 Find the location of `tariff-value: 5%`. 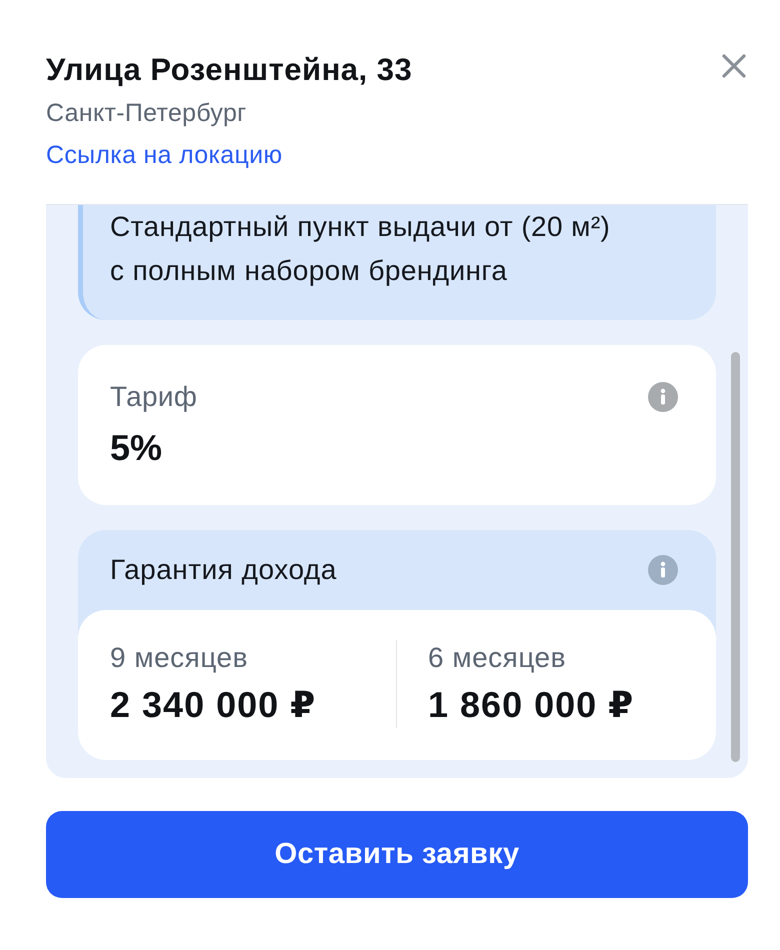

tariff-value: 5% is located at coordinates (136, 448).